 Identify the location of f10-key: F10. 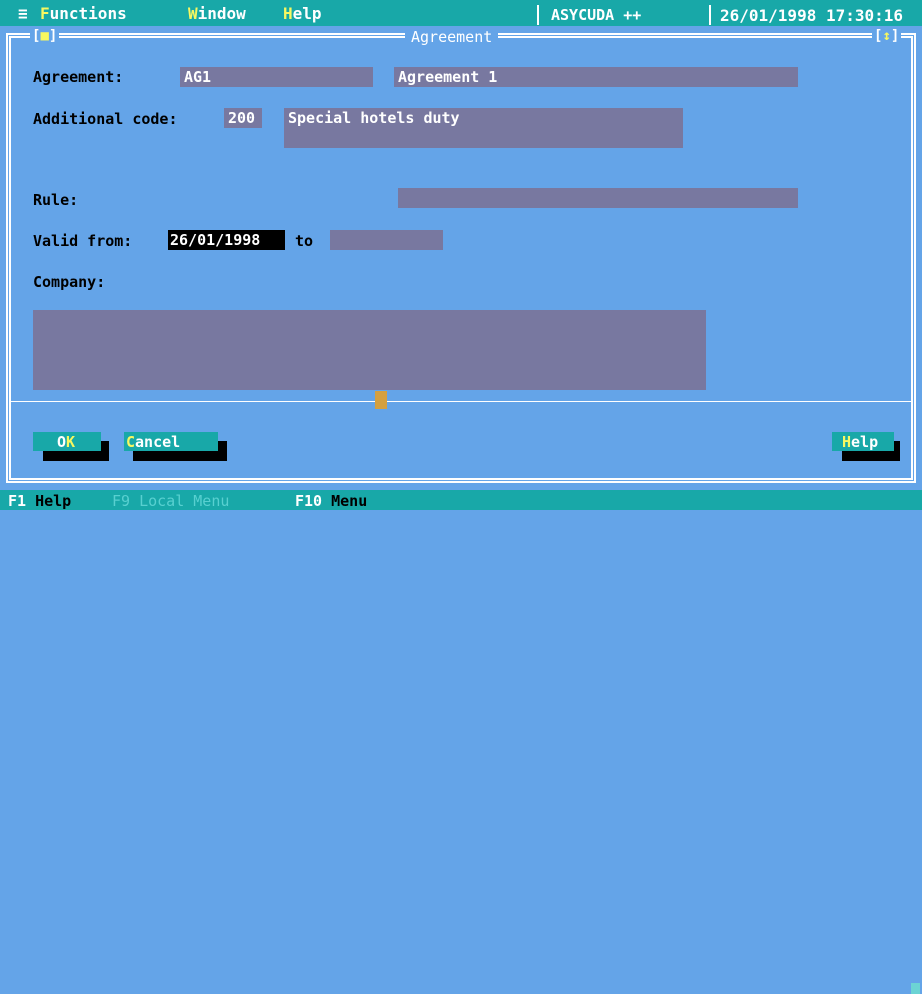
(309, 501).